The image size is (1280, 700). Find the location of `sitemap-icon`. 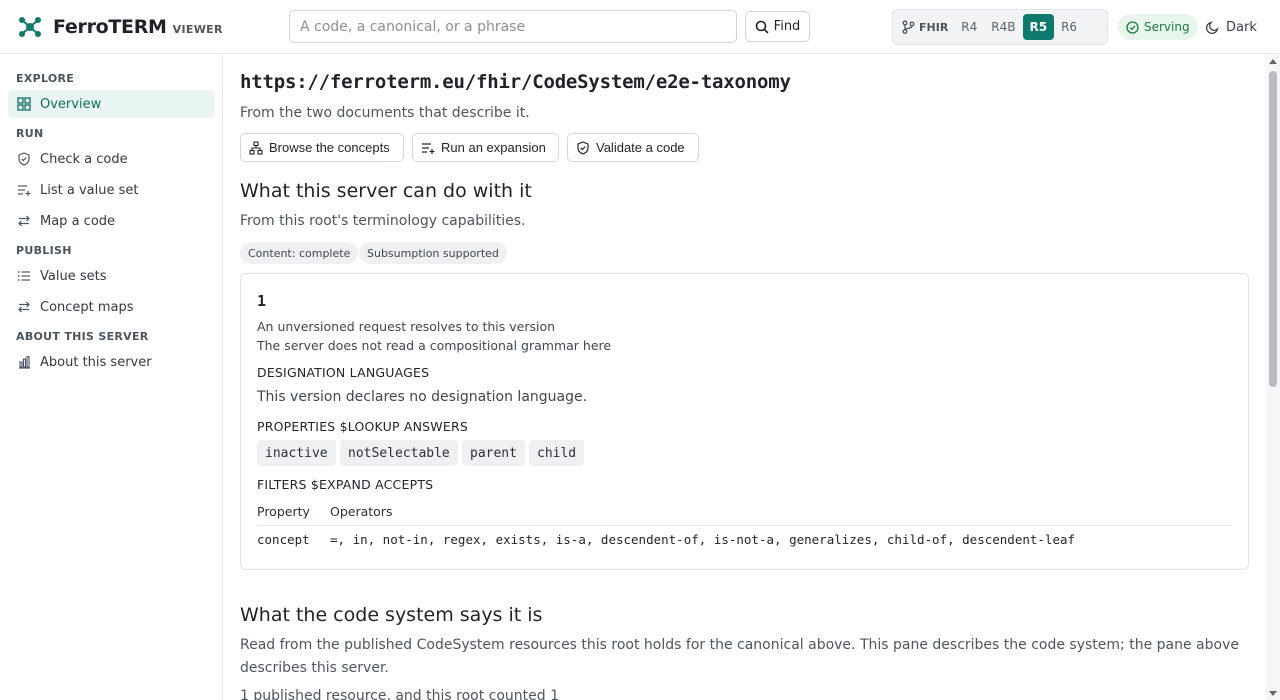

sitemap-icon is located at coordinates (256, 147).